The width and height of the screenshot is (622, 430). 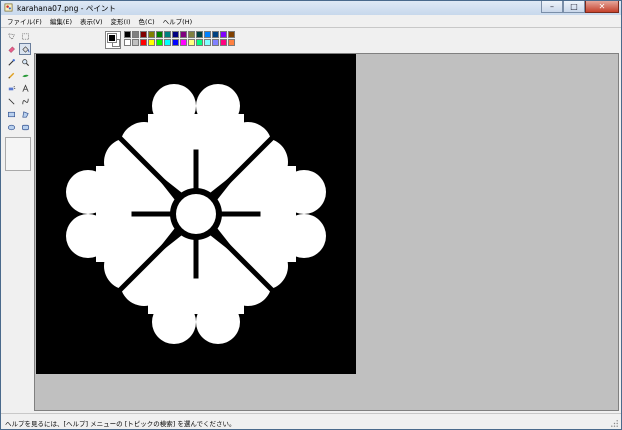 I want to click on polygon-icon, so click(x=25, y=114).